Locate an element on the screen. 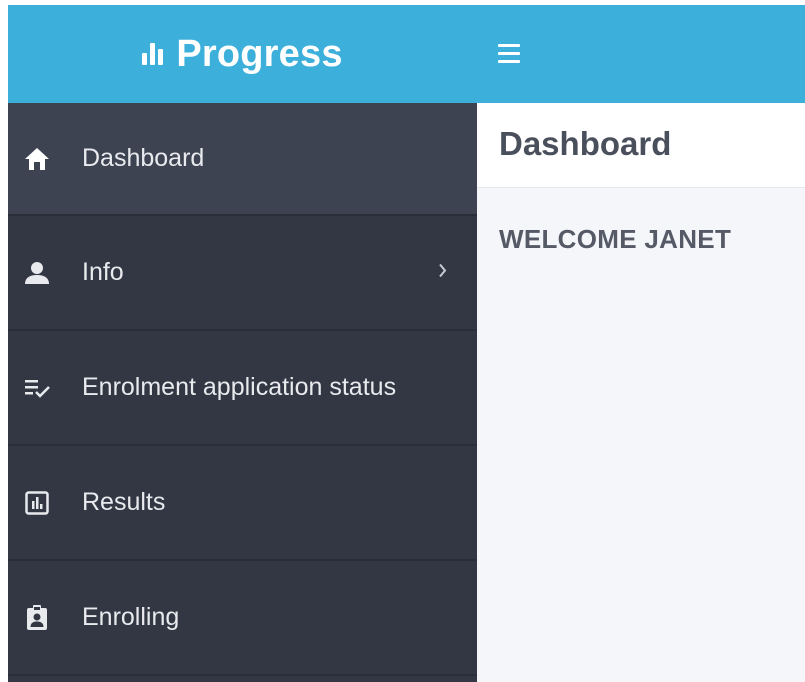  checklist-icon is located at coordinates (37, 388).